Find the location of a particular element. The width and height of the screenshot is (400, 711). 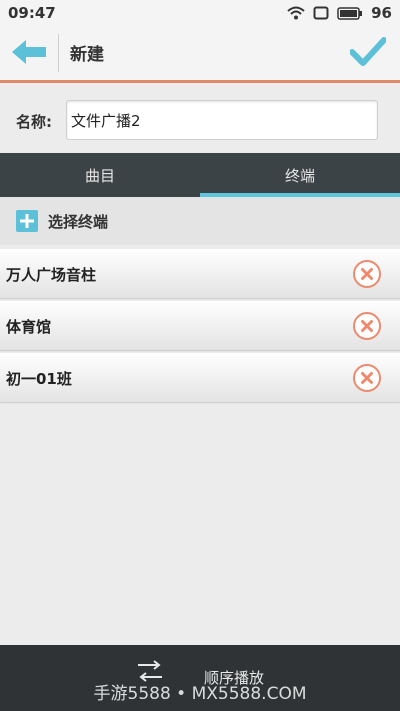

terminal-name: 初一01班 is located at coordinates (39, 379).